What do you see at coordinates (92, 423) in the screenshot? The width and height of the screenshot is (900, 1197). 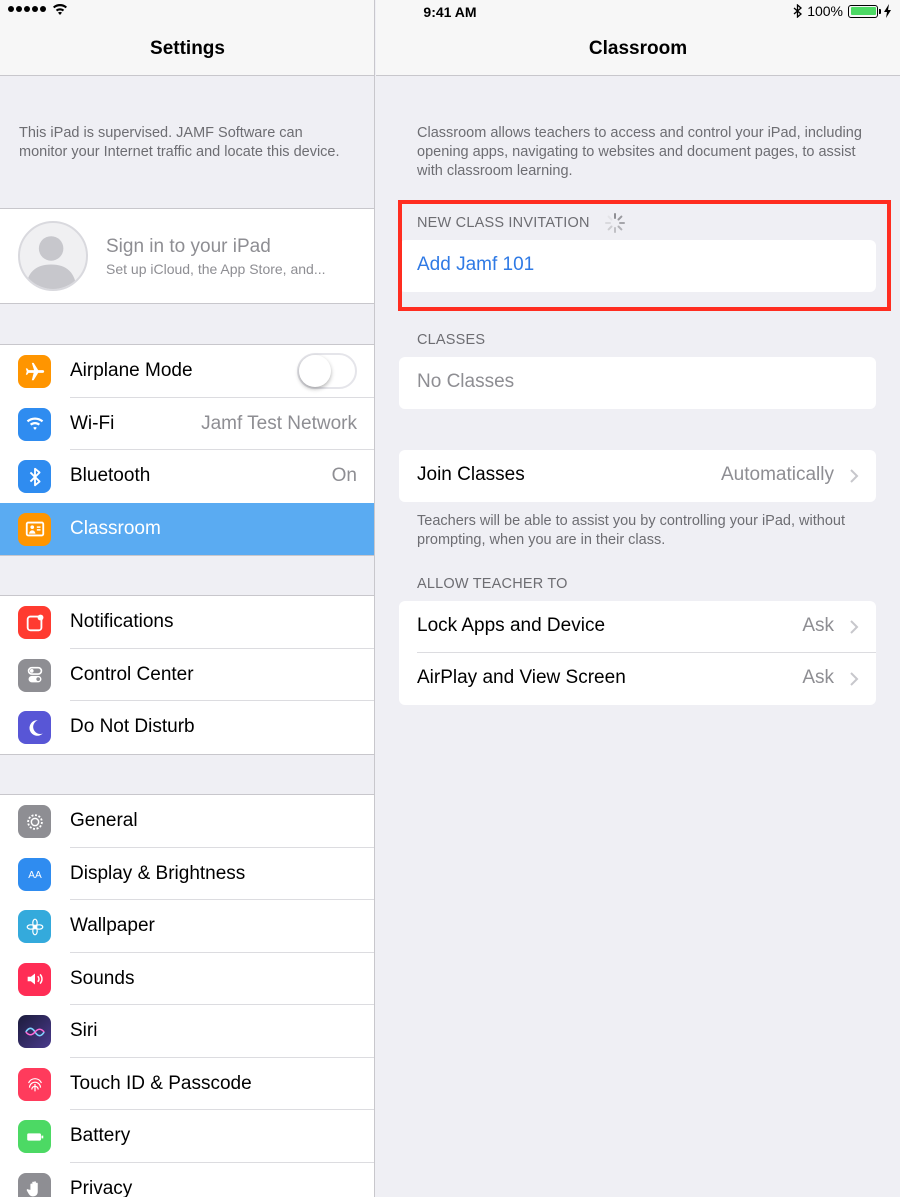 I see `sidebar-item-label: Wi-Fi` at bounding box center [92, 423].